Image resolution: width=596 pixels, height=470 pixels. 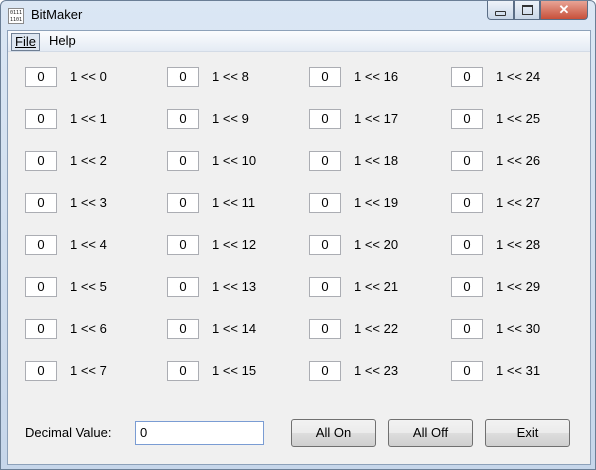 I want to click on app-icon: 0111 1101, so click(x=16, y=16).